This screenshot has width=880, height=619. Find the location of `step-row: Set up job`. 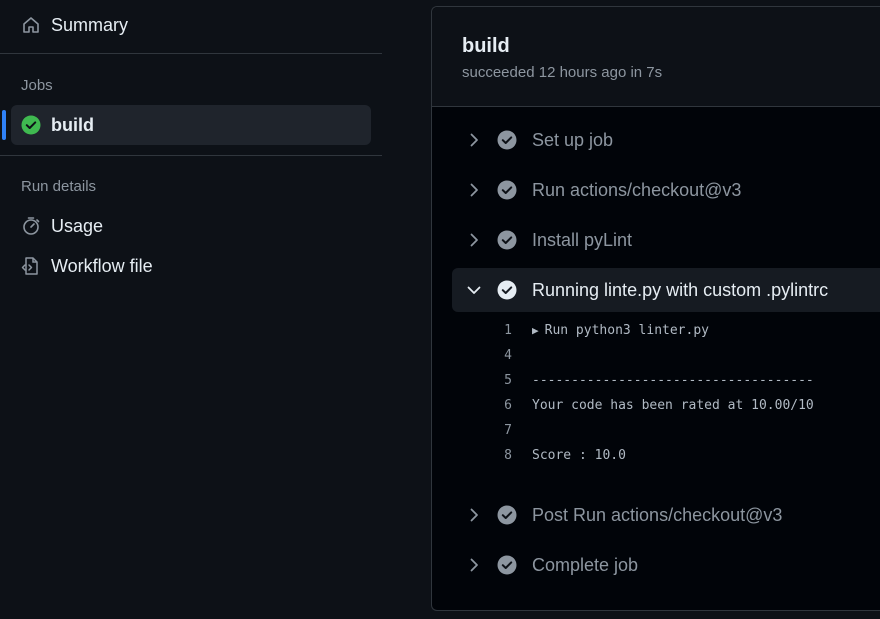

step-row: Set up job is located at coordinates (666, 140).